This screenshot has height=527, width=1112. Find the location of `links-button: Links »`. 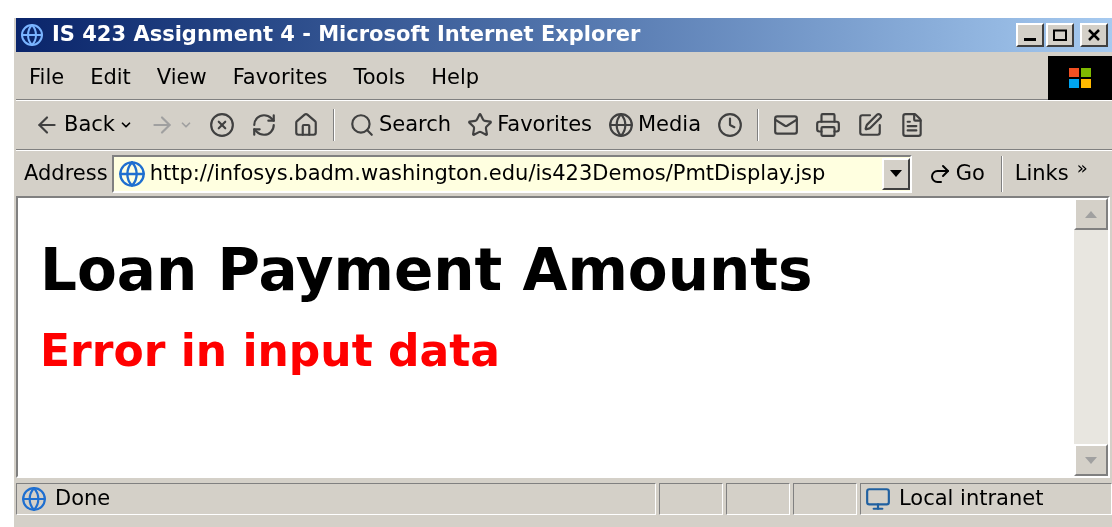

links-button: Links » is located at coordinates (1051, 173).